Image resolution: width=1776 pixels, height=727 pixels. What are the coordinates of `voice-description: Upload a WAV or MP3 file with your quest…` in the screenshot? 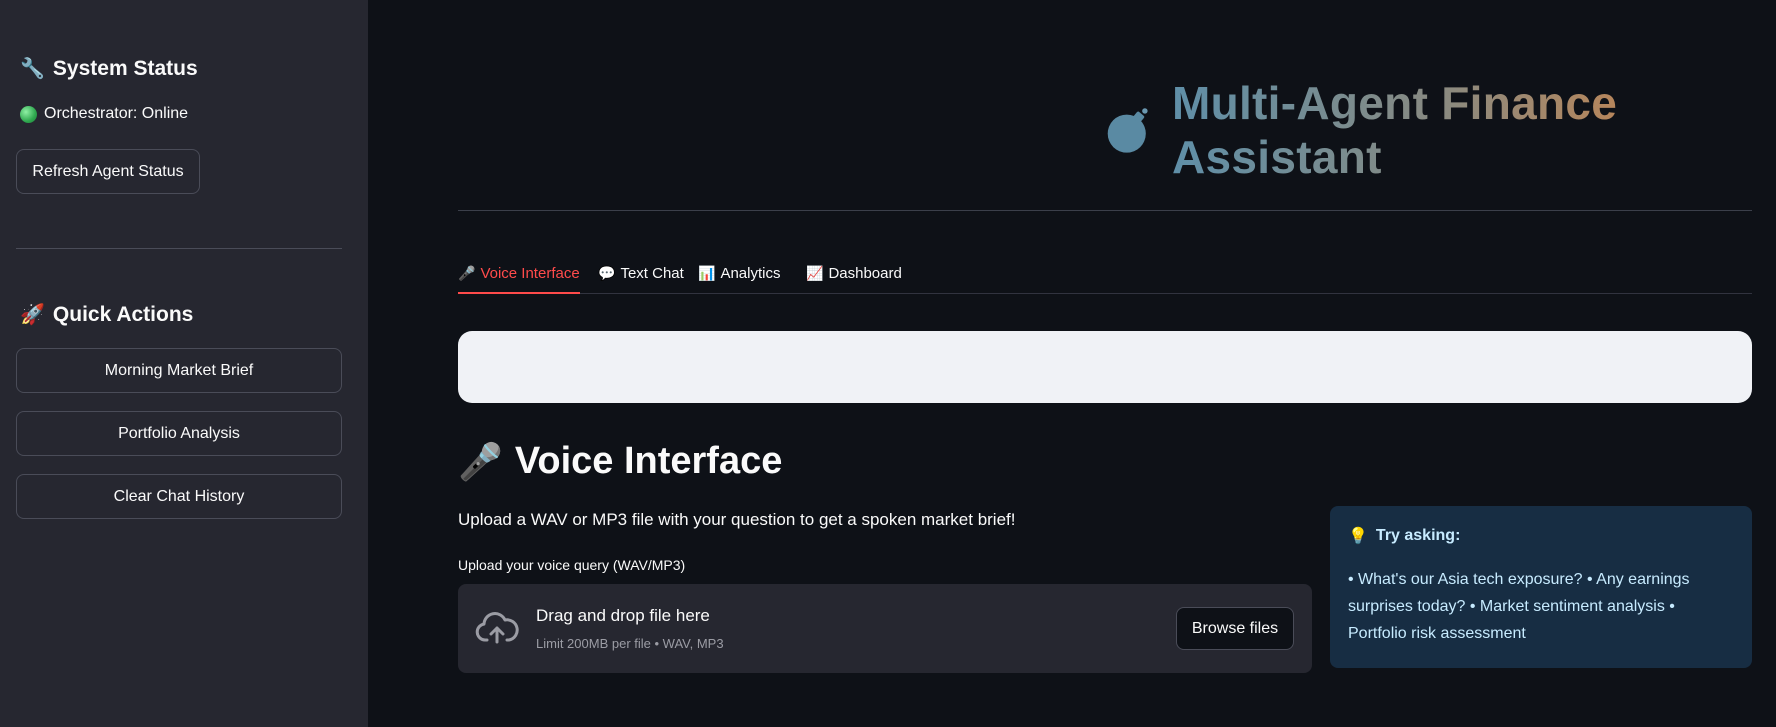 It's located at (737, 519).